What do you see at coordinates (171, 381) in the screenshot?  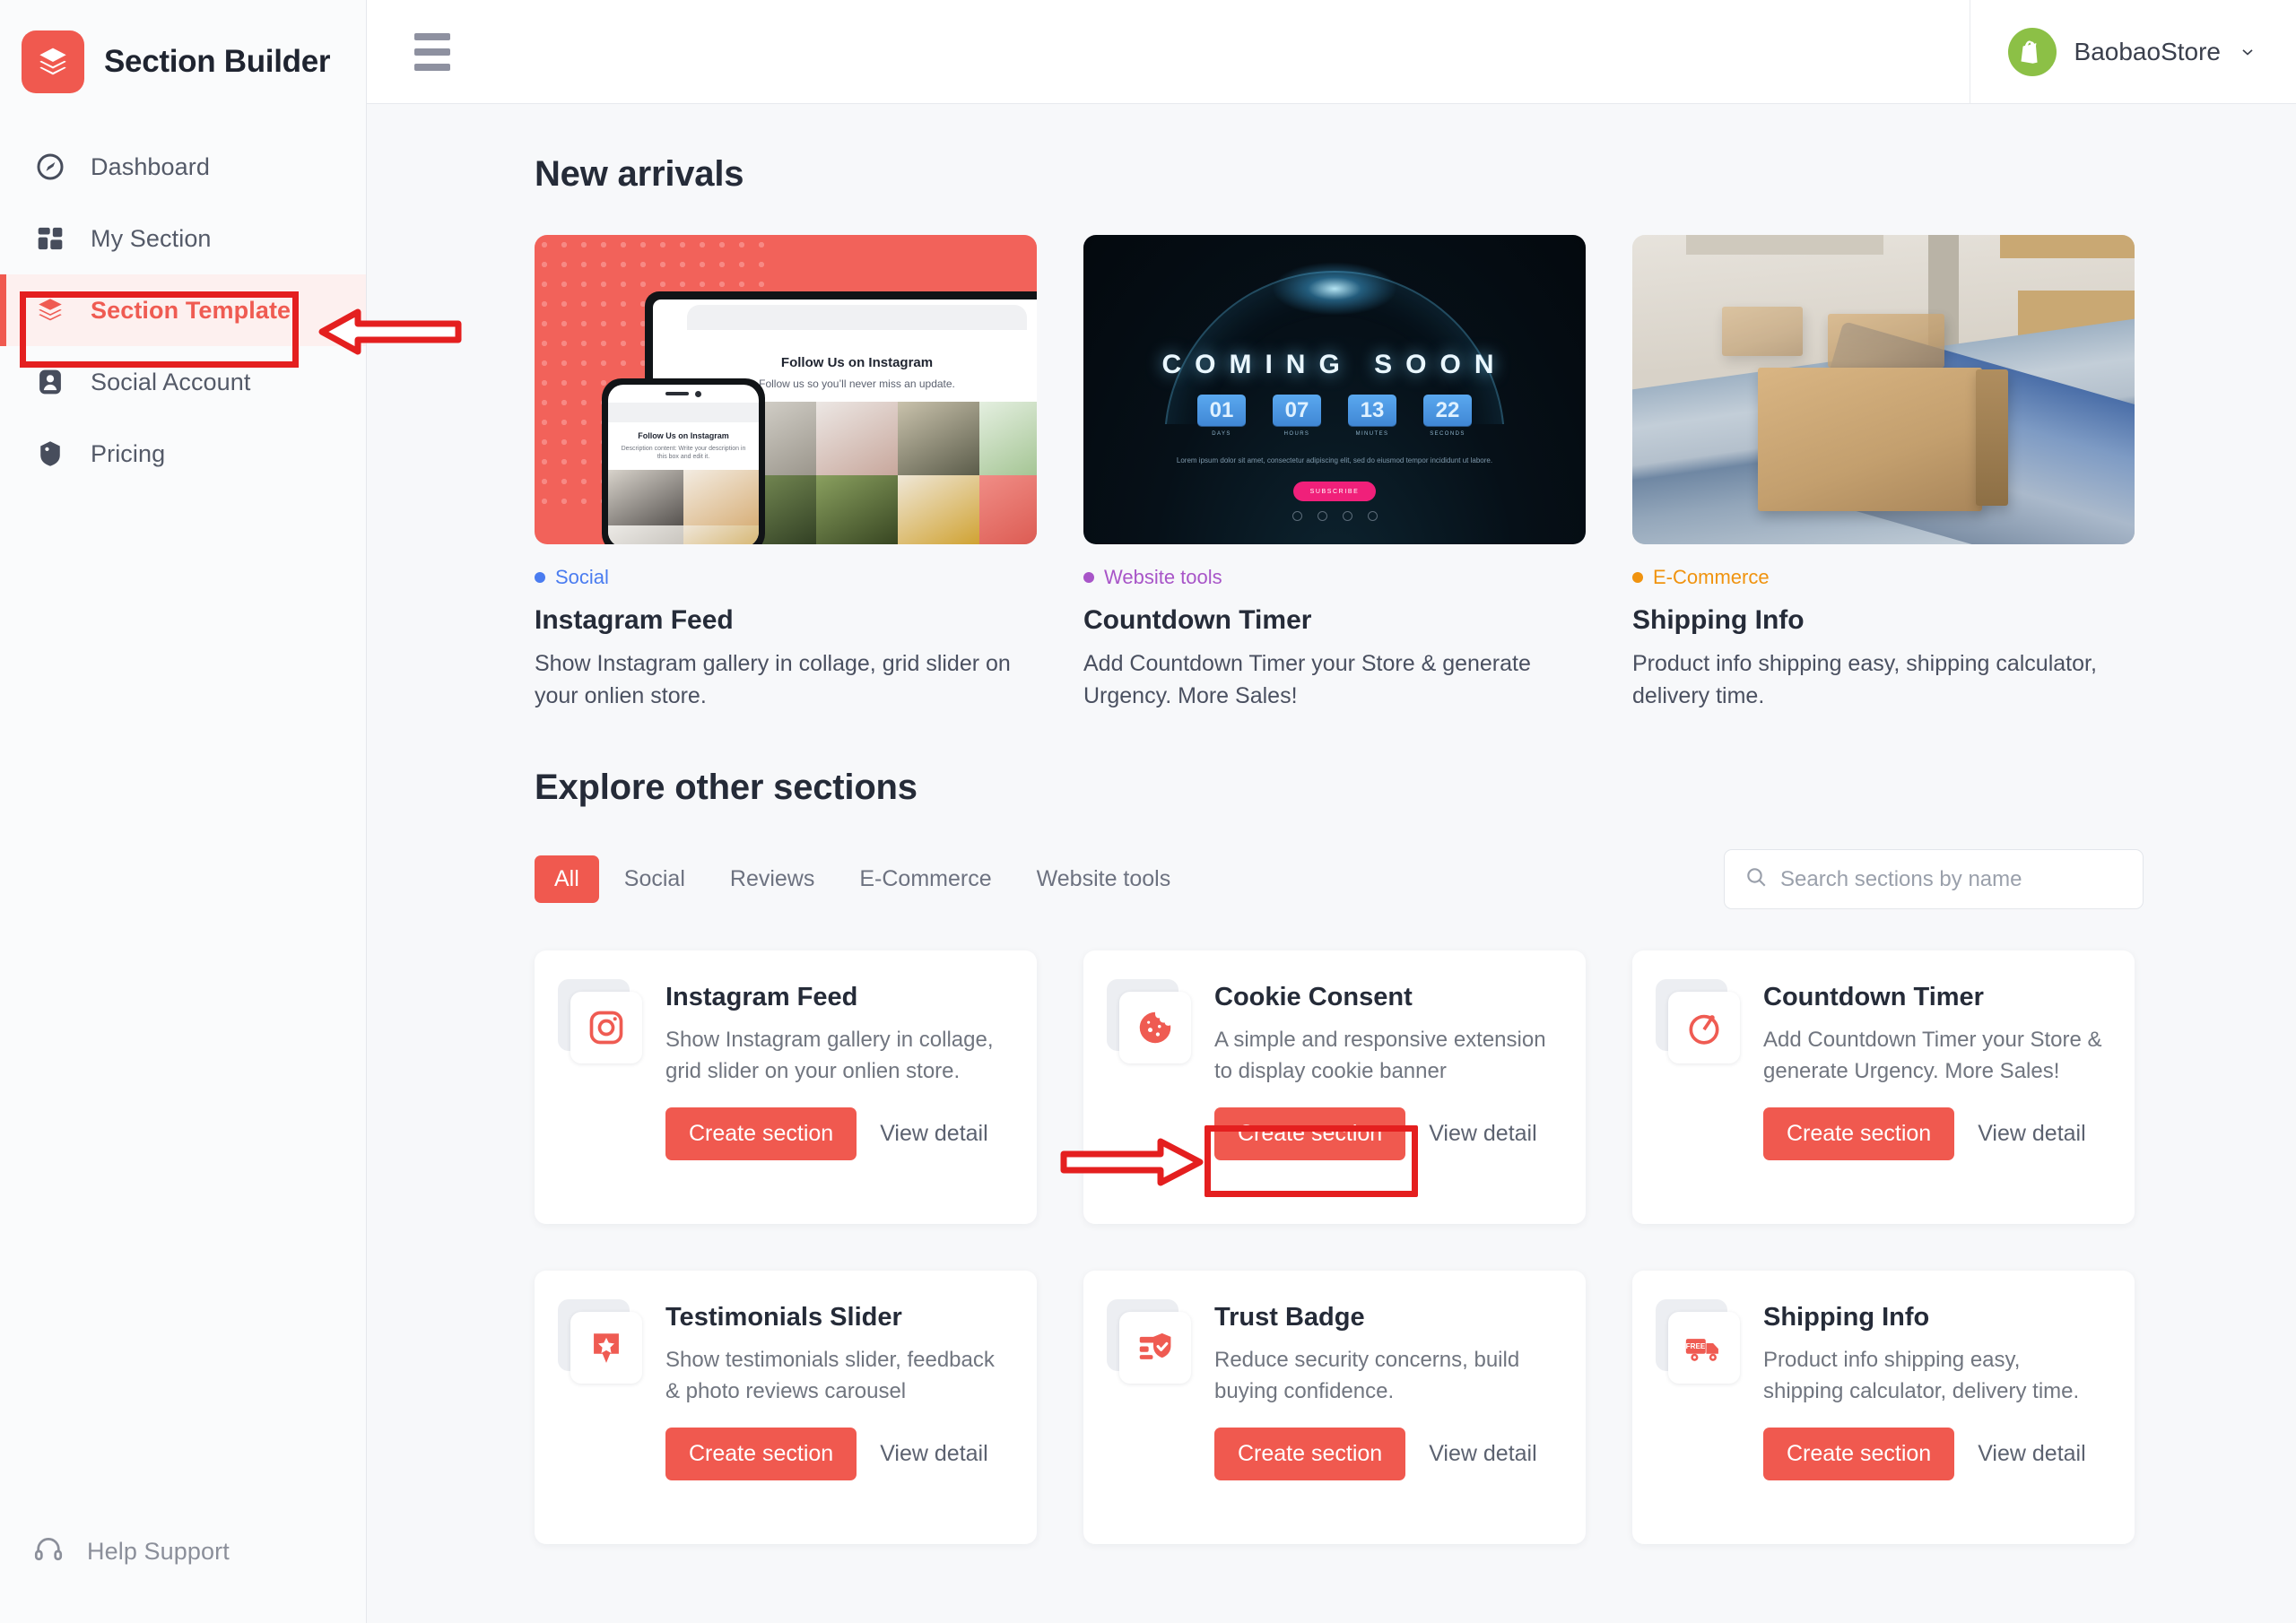 I see `sidebar-item-label: Social Account` at bounding box center [171, 381].